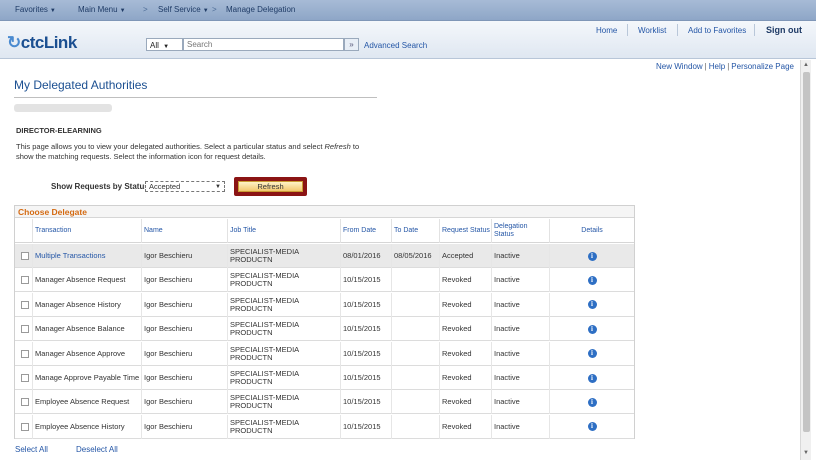 The width and height of the screenshot is (816, 465). What do you see at coordinates (717, 30) in the screenshot?
I see `add-to-favorites-link: Add to Favorites` at bounding box center [717, 30].